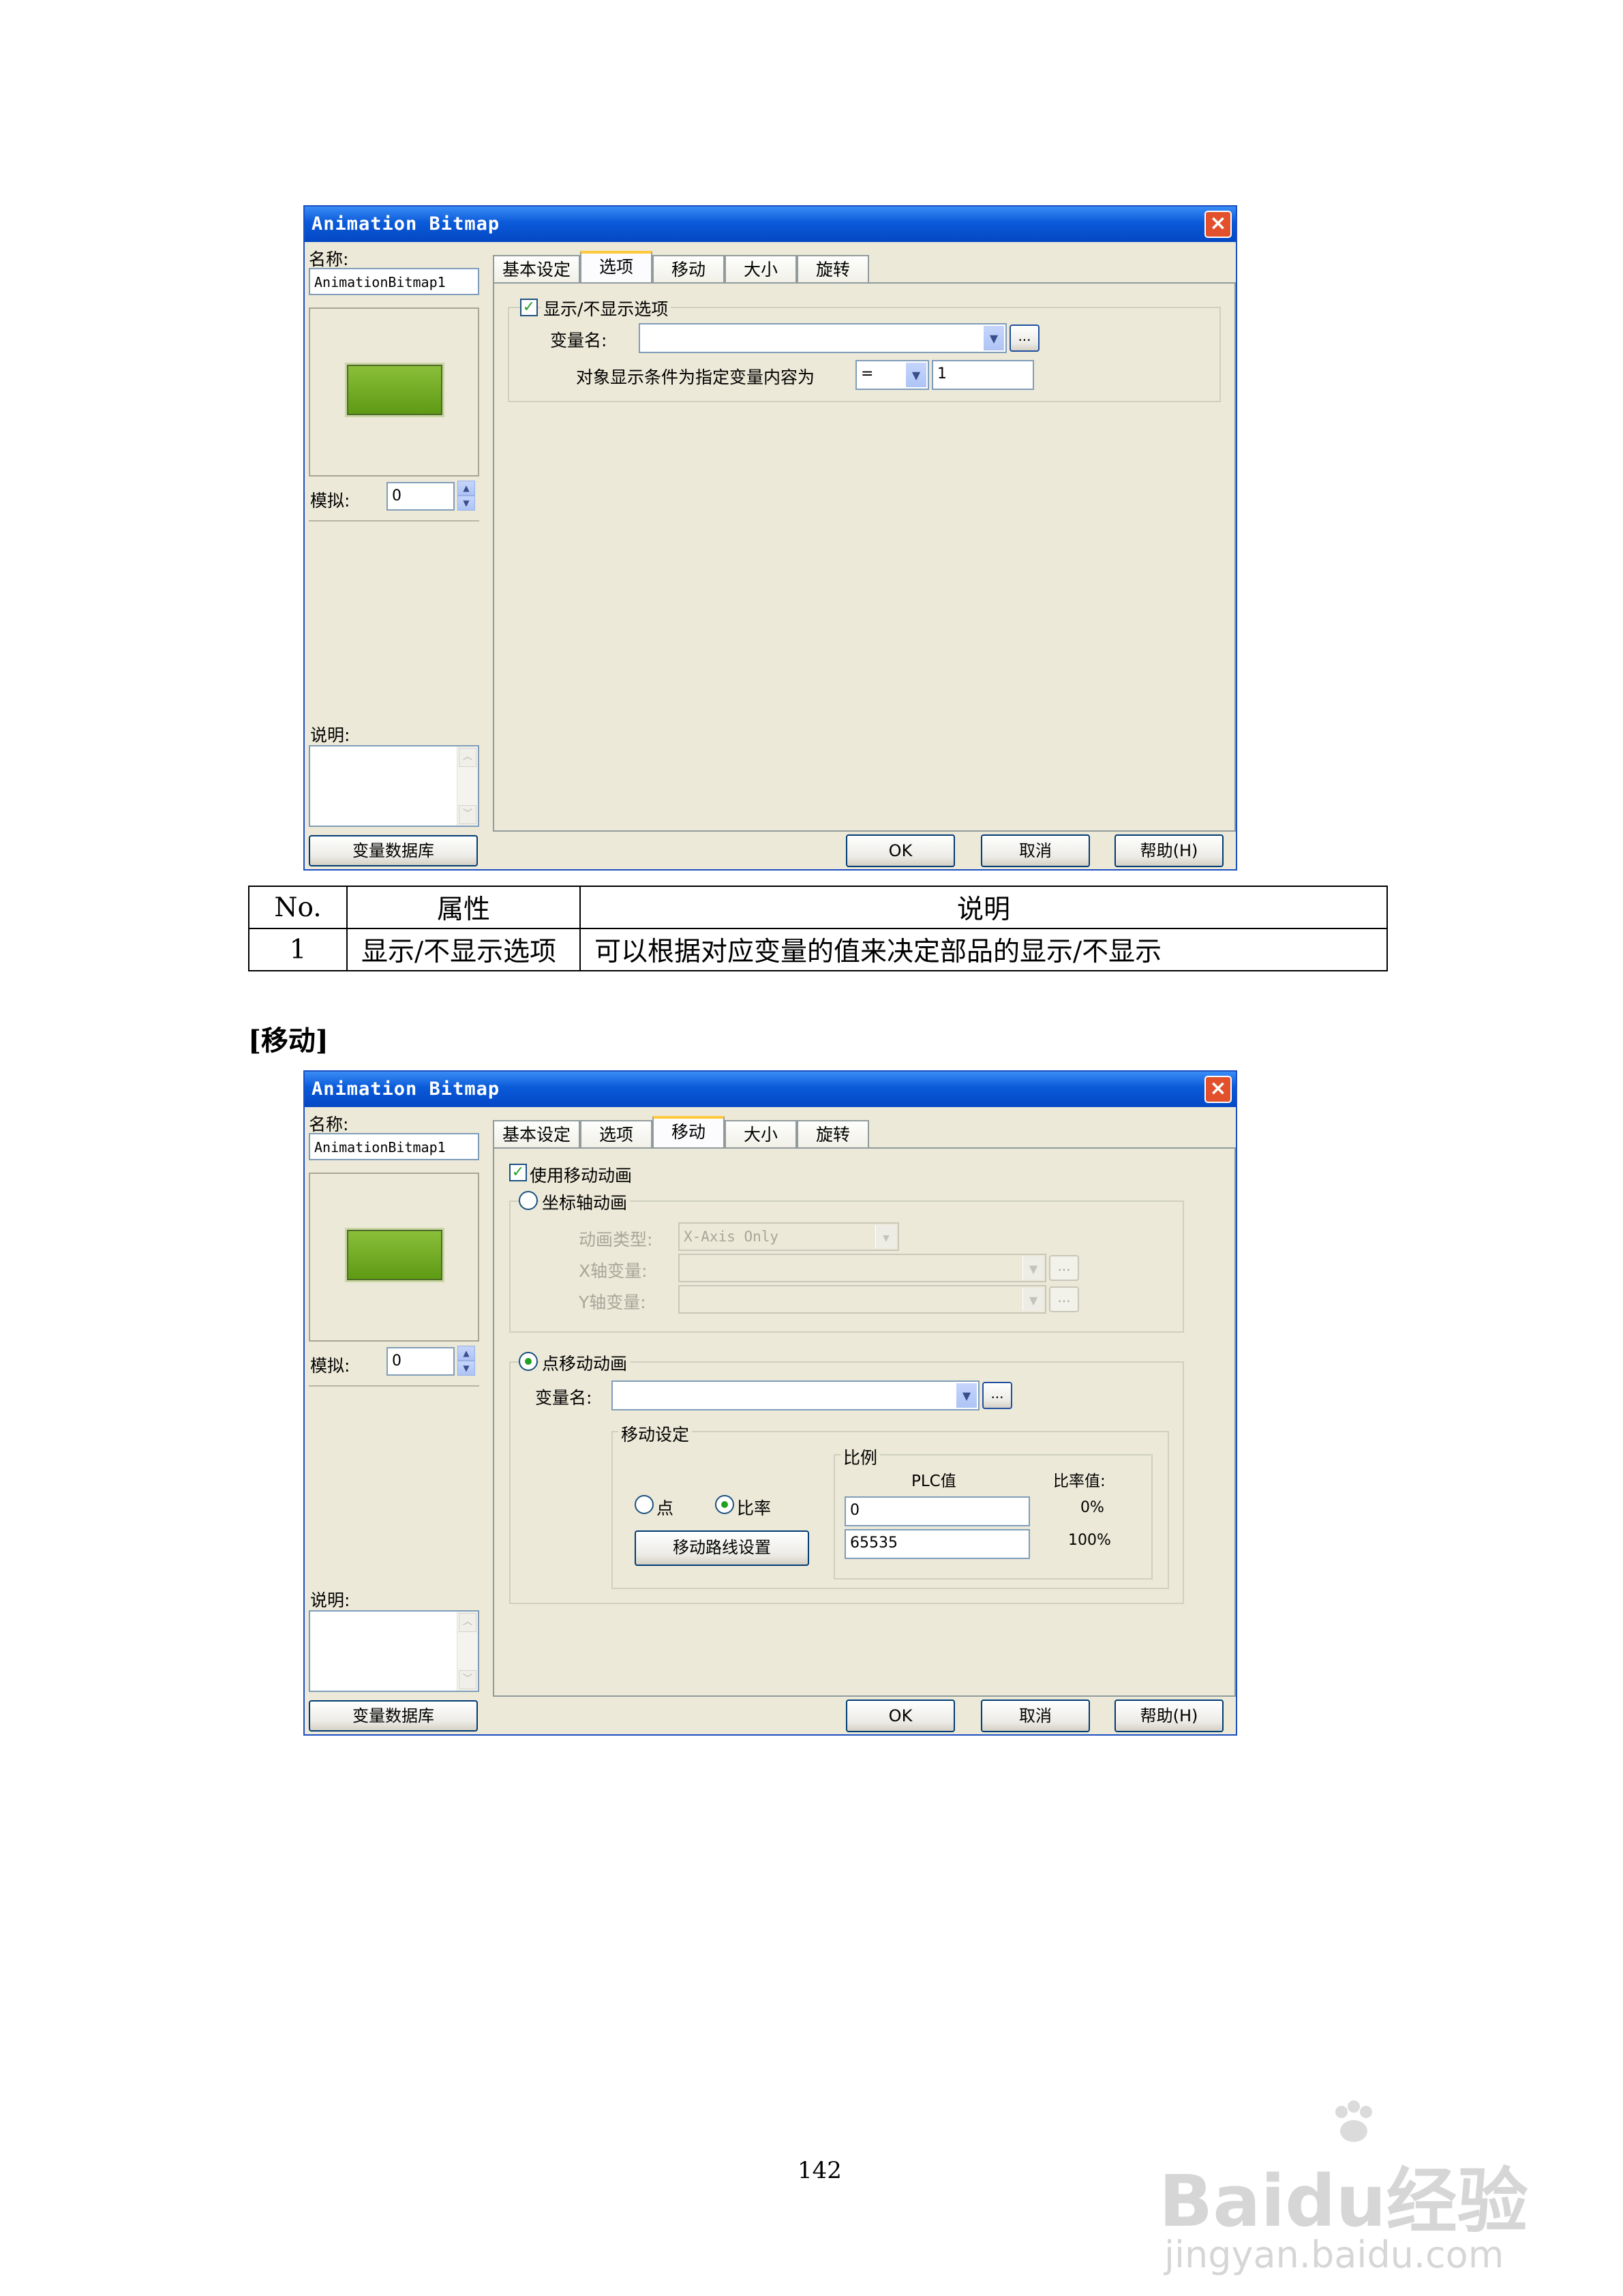 The image size is (1623, 2296). Describe the element at coordinates (616, 1240) in the screenshot. I see `anim-type-label: 动画类型:` at that location.